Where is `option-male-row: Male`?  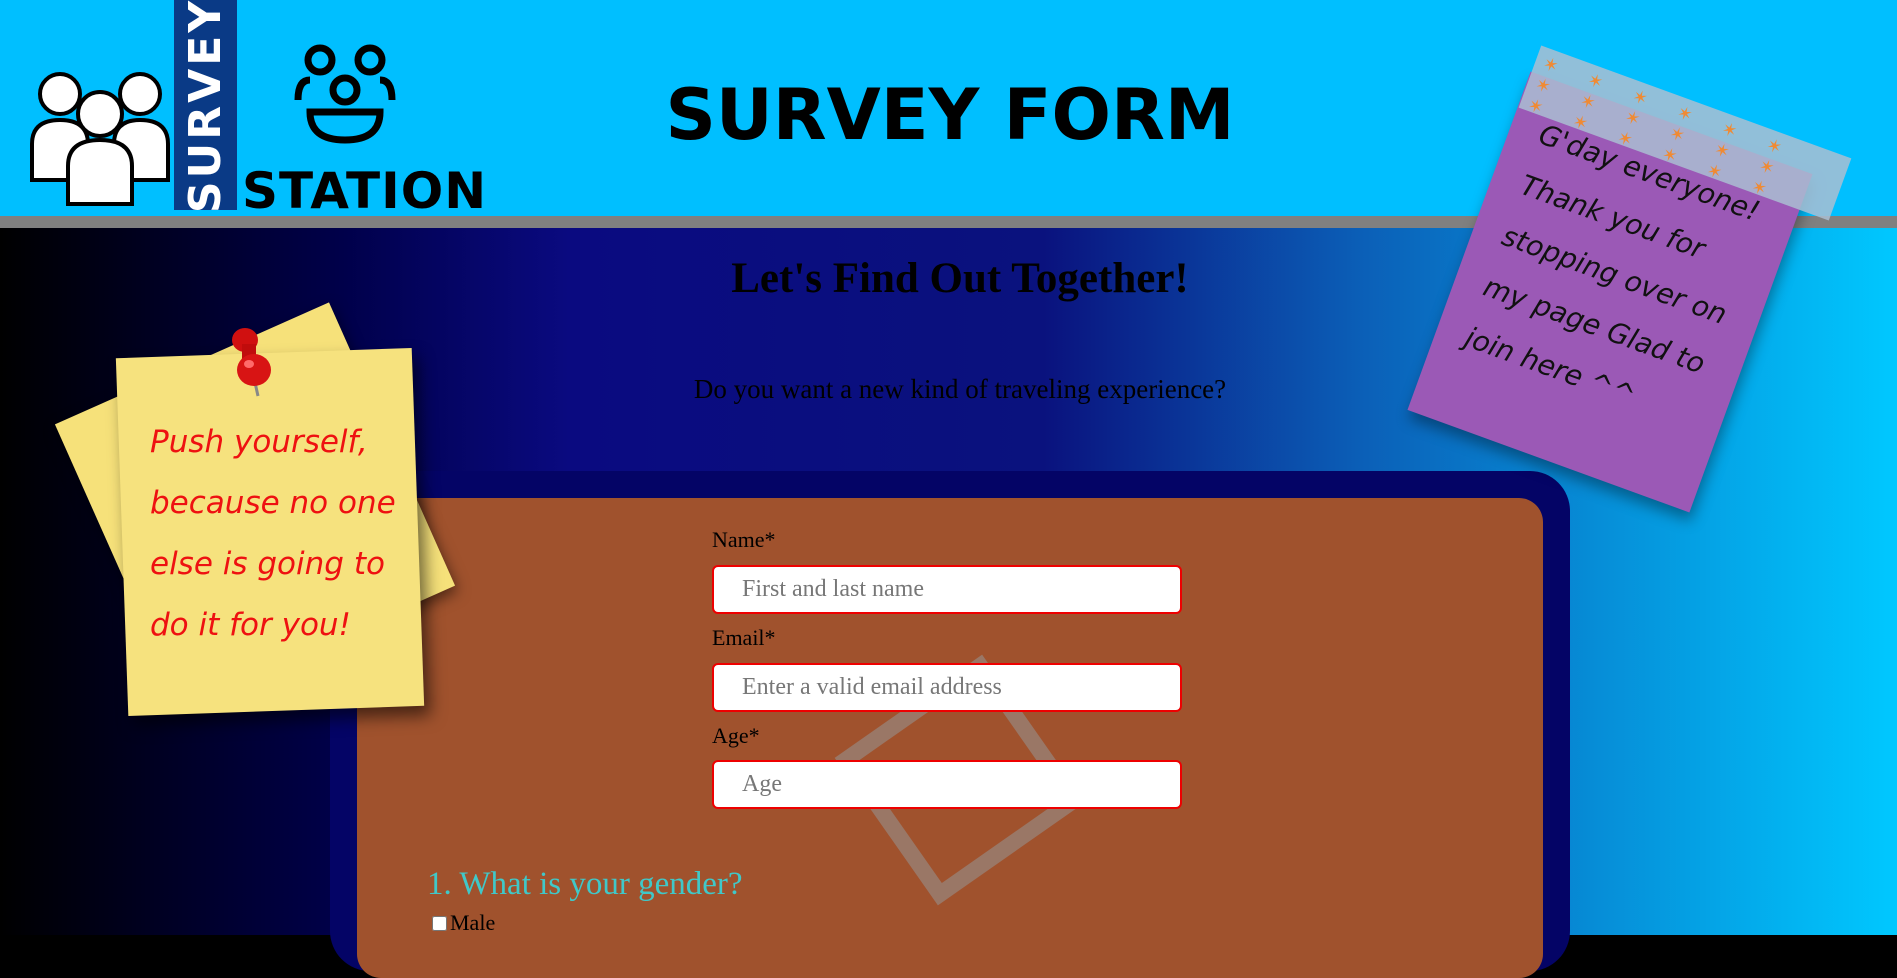
option-male-row: Male is located at coordinates (463, 923).